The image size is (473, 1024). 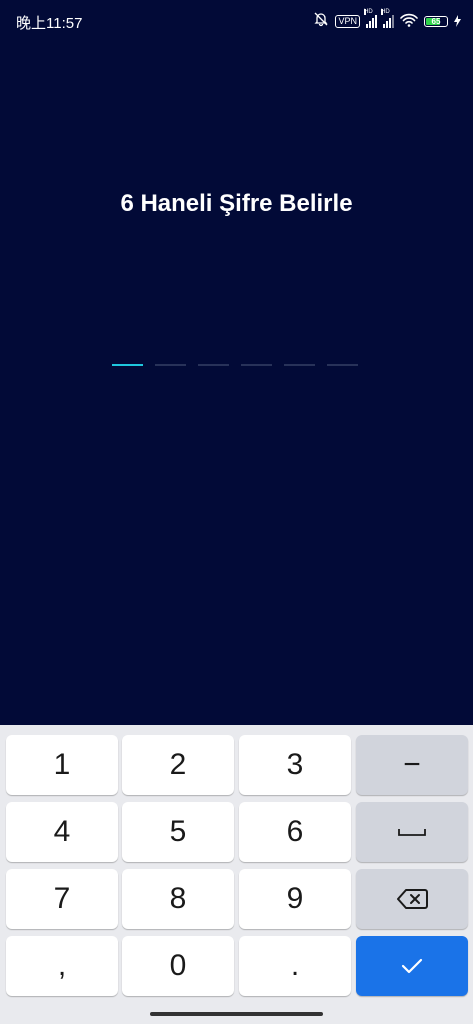 I want to click on status-bar: 晚上11:57 VPN HD HD 65, so click(x=236, y=21).